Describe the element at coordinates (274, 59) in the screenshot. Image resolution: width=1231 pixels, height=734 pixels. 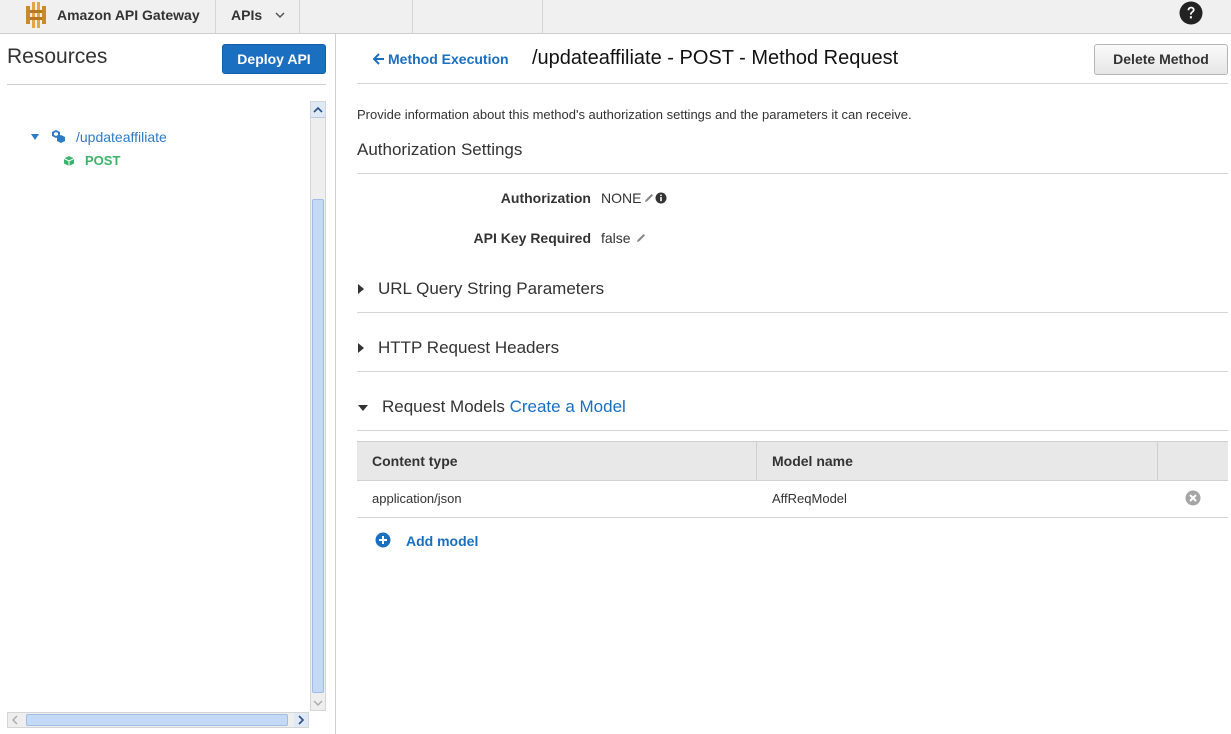
I see `deploy-api-button: Deploy API` at that location.